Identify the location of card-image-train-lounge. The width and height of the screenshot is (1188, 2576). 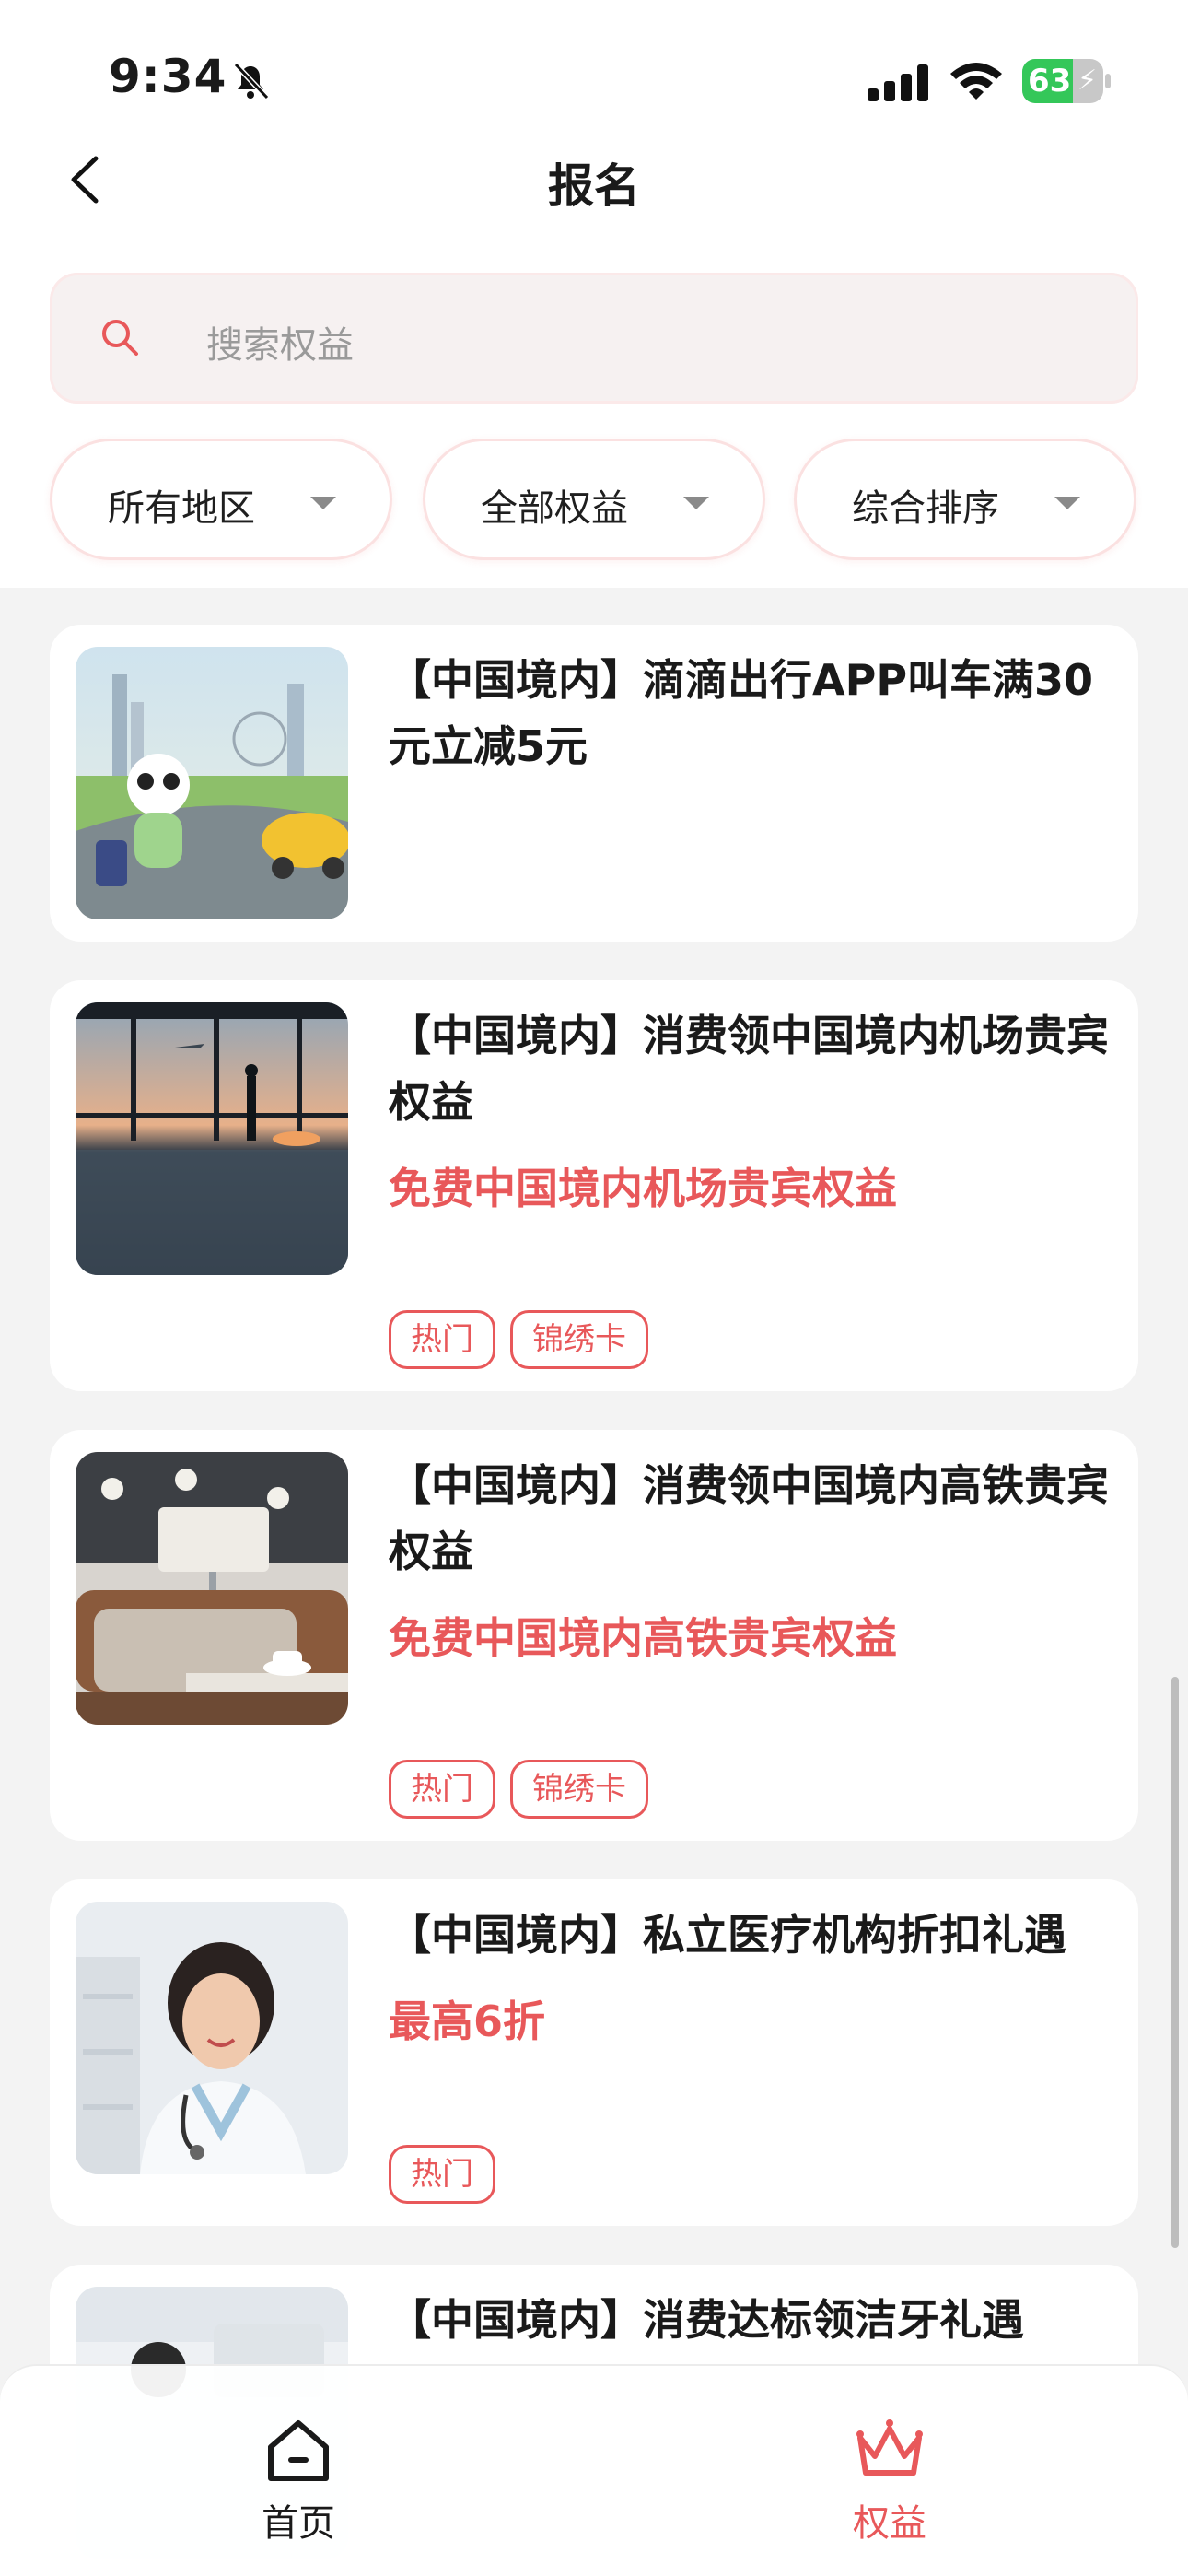
(212, 1588).